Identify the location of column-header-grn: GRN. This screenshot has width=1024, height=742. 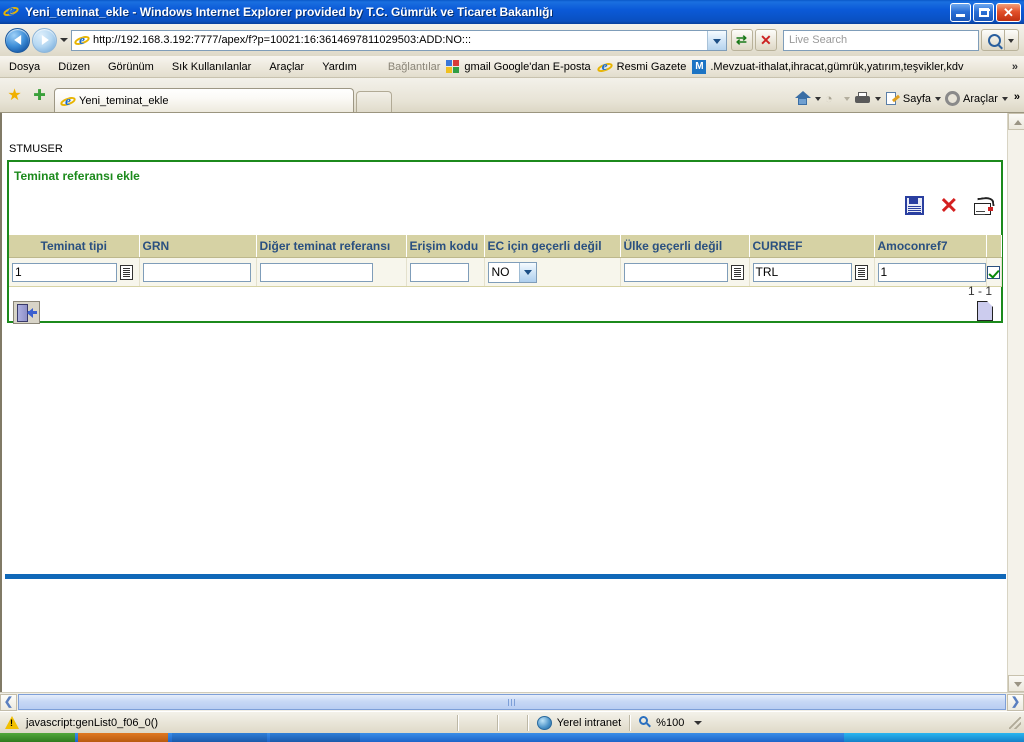
(198, 246).